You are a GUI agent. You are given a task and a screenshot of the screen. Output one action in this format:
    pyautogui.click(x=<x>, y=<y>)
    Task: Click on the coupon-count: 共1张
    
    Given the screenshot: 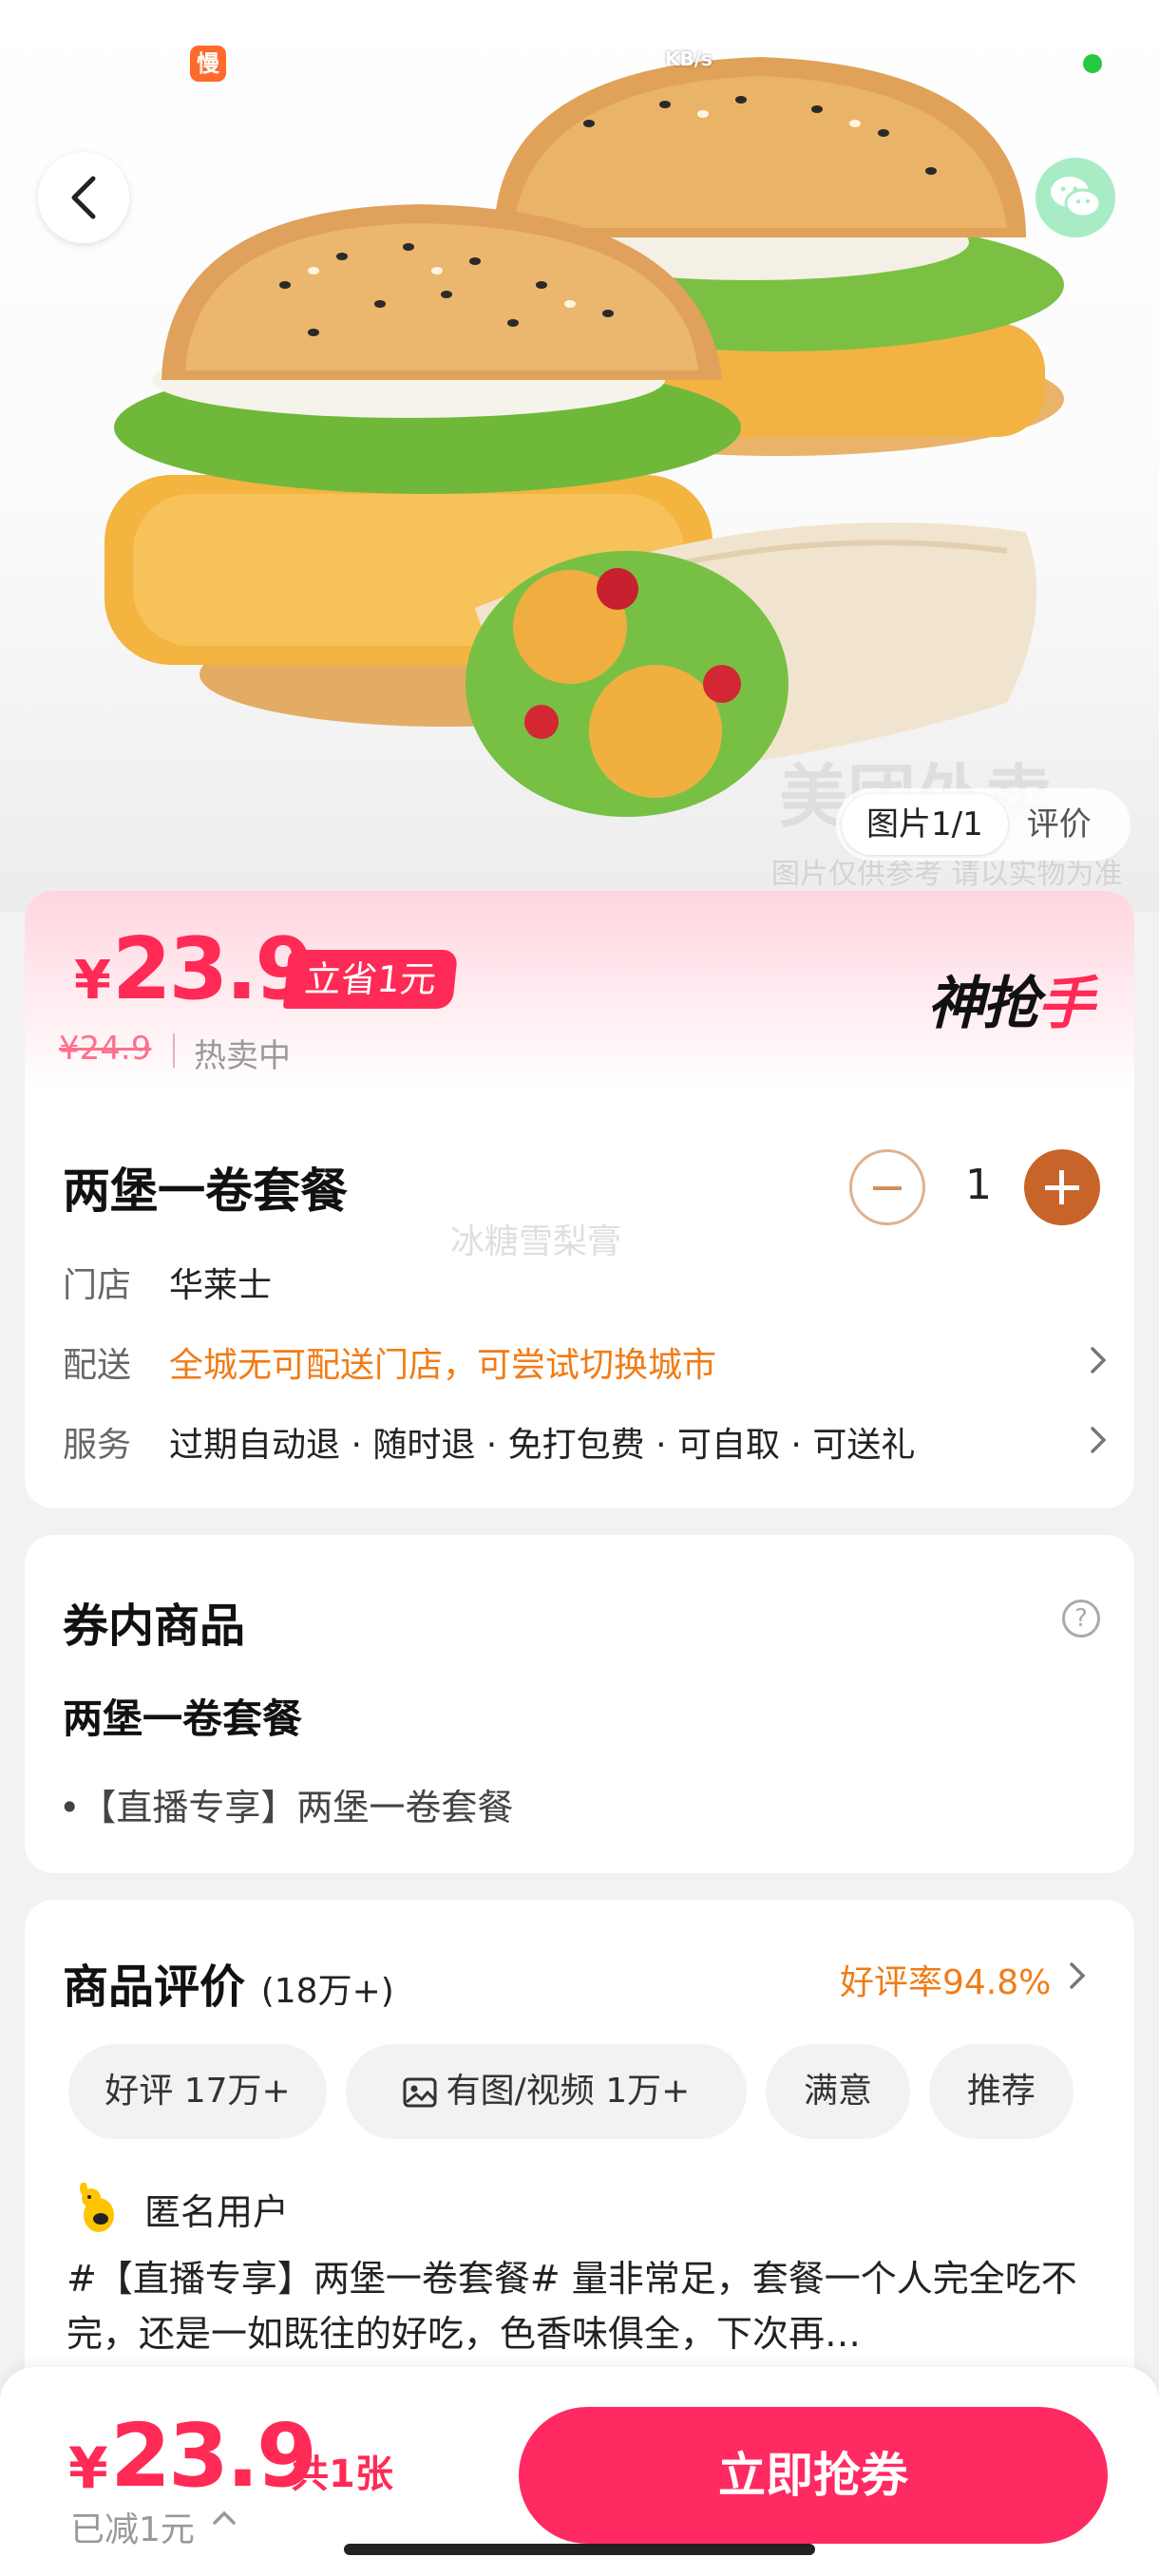 What is the action you would take?
    pyautogui.click(x=342, y=2474)
    